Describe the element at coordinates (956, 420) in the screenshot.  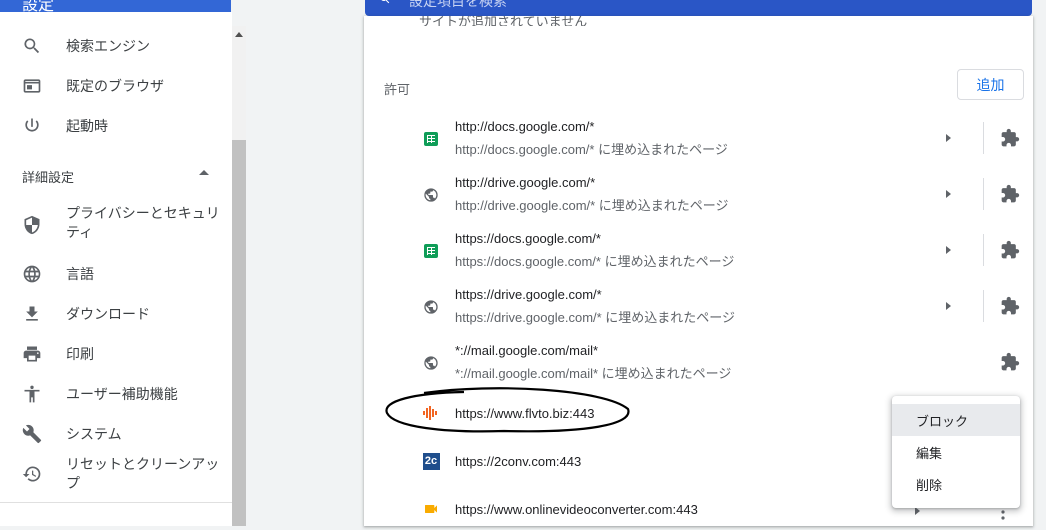
I see `menu-item-block: ブロック` at that location.